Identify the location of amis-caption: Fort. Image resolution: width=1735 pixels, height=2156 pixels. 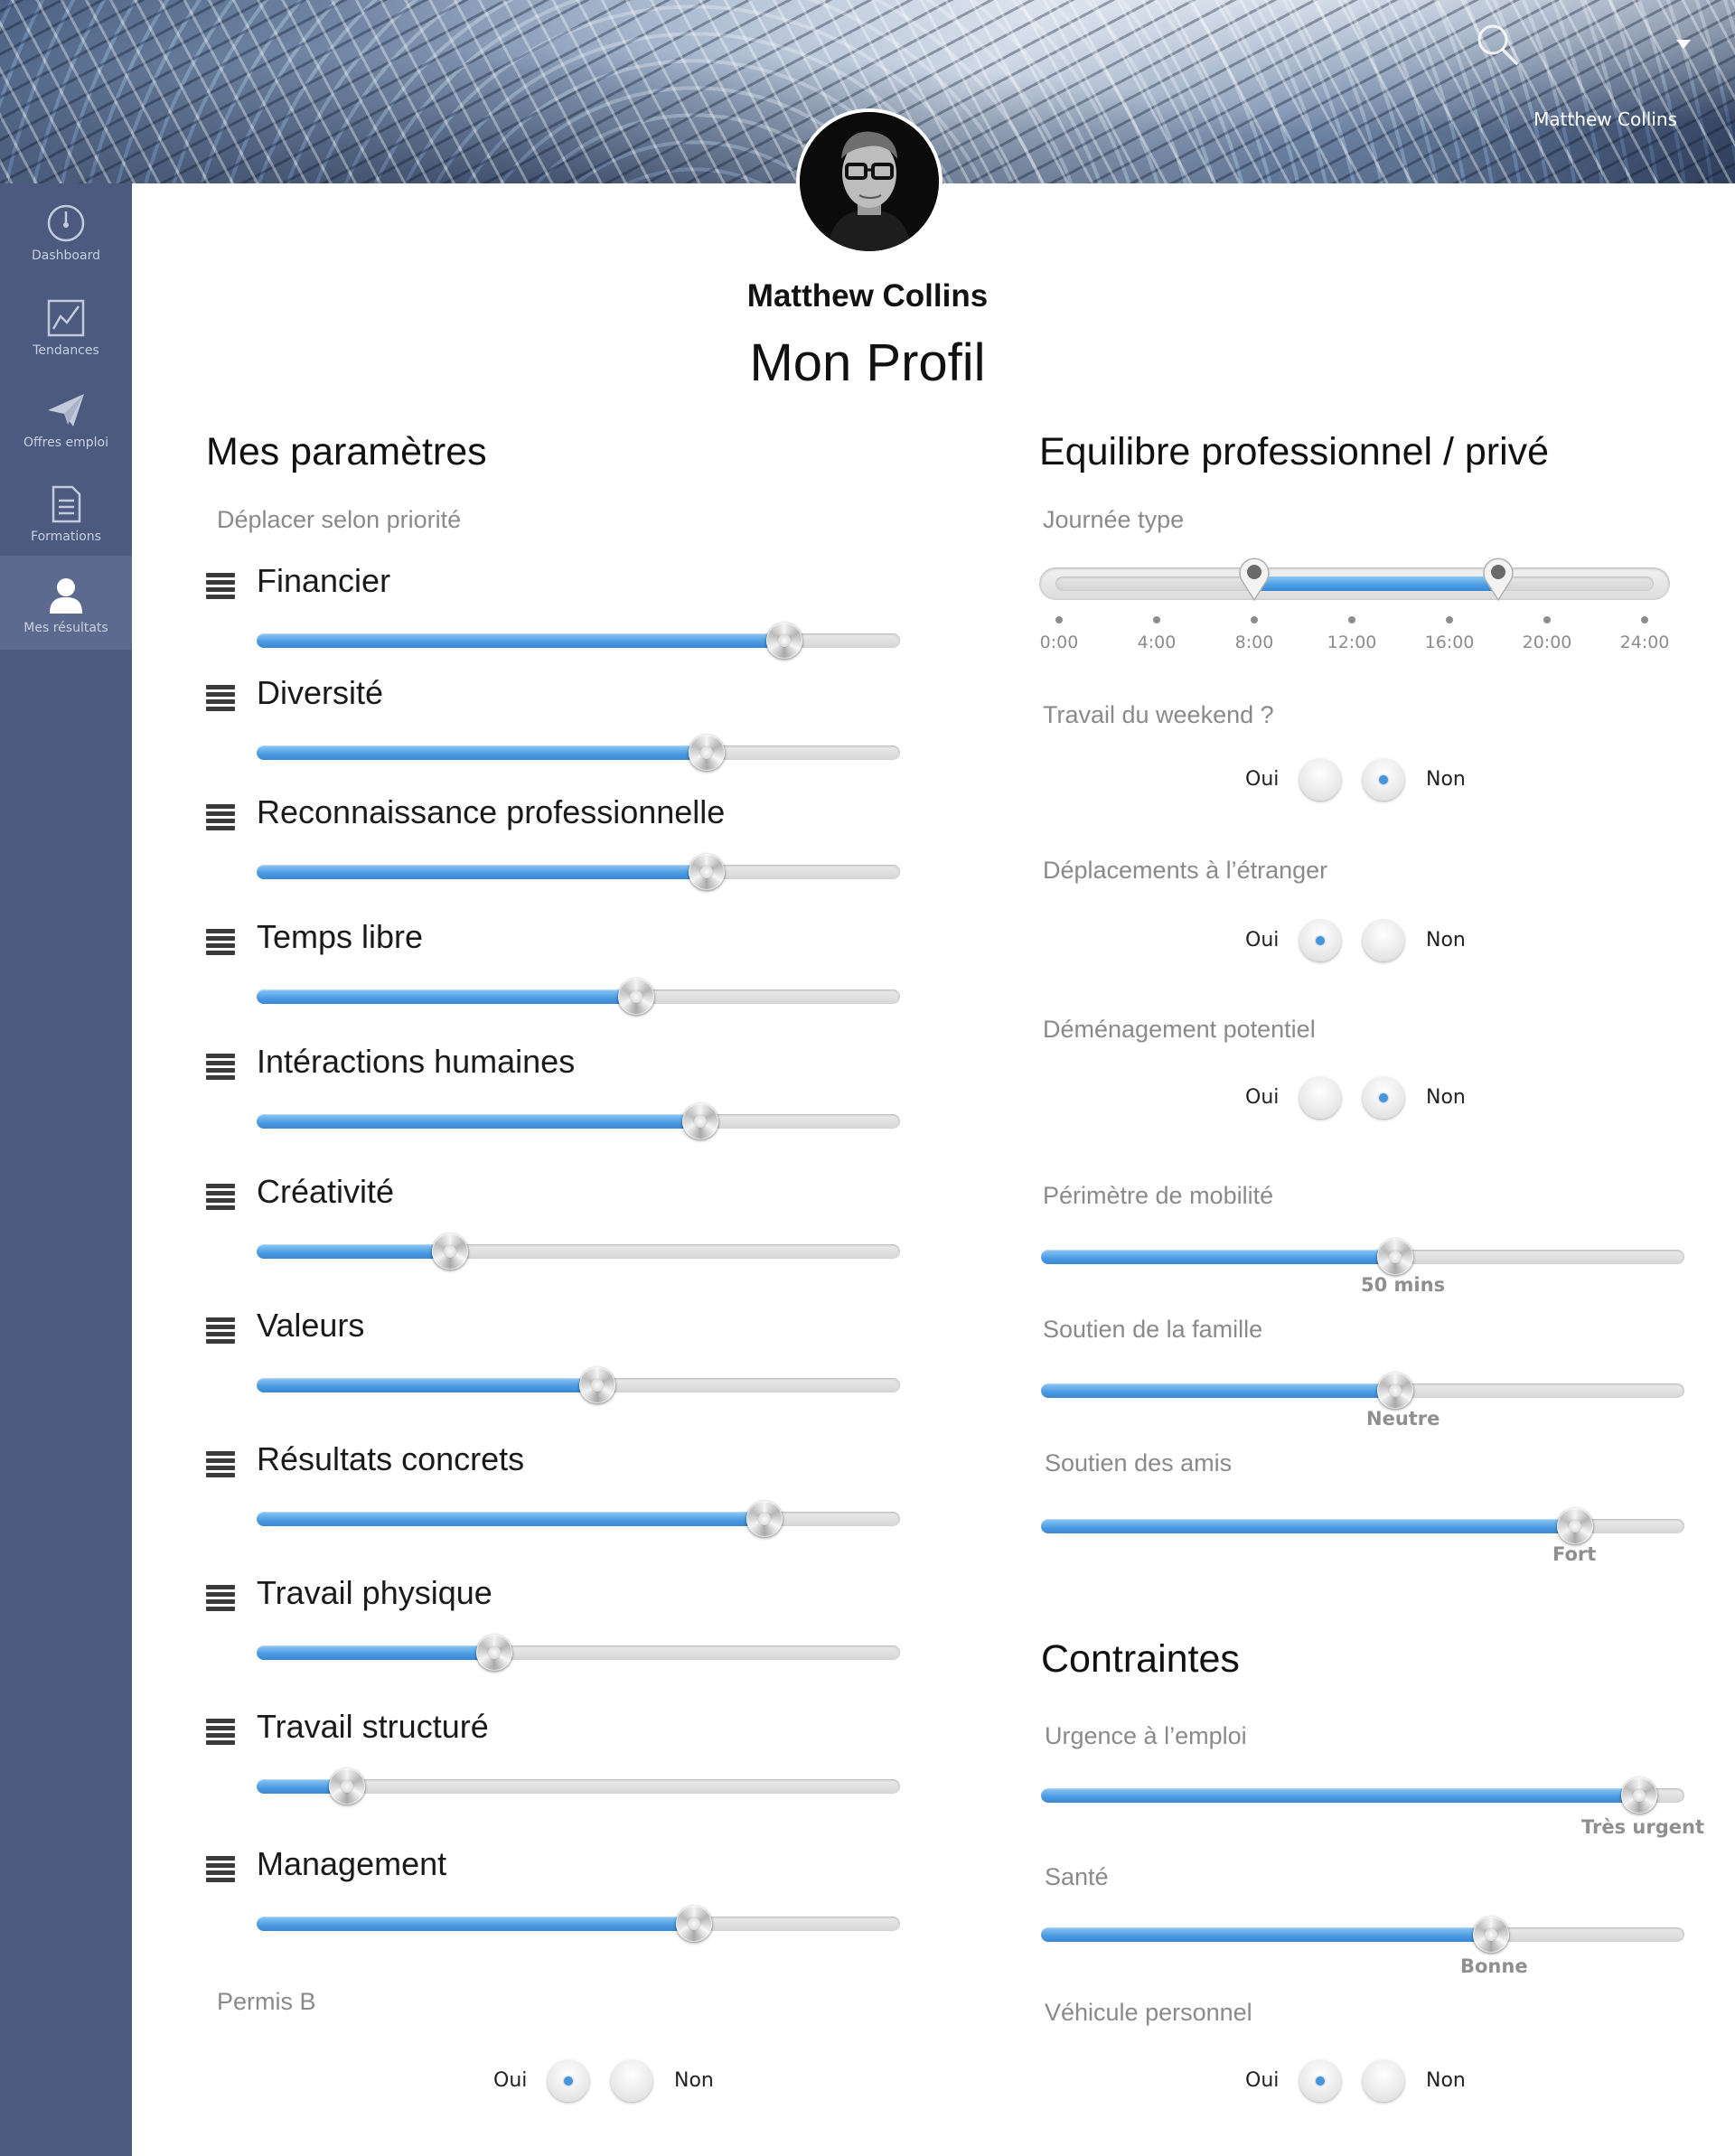
(1575, 1554).